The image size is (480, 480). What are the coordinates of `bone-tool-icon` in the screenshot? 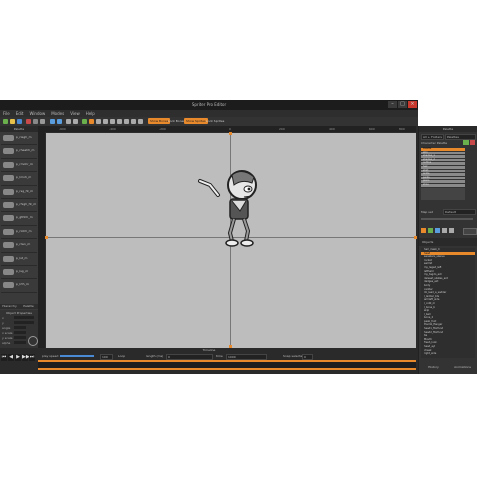 It's located at (84, 121).